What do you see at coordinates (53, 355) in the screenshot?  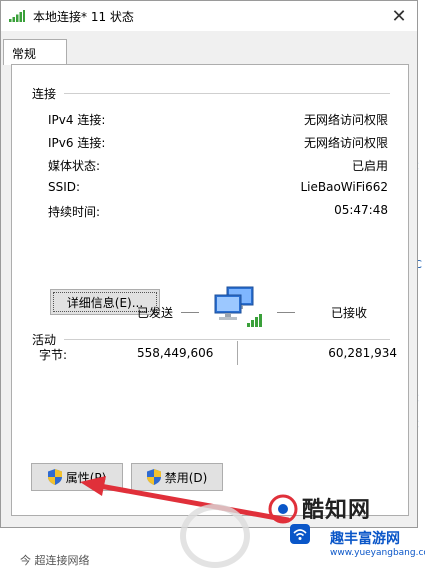 I see `bytes-label: 字节:` at bounding box center [53, 355].